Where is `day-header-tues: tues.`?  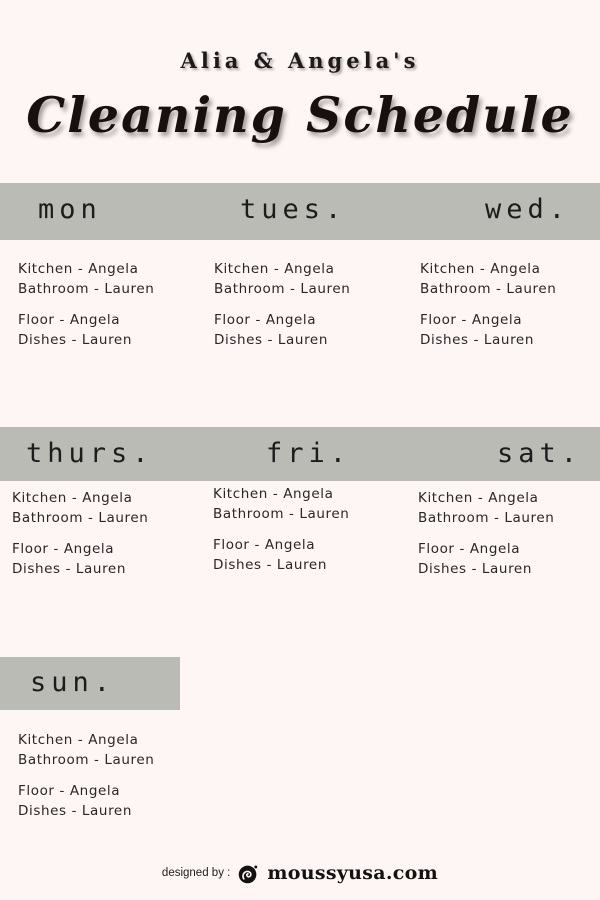
day-header-tues: tues. is located at coordinates (293, 209).